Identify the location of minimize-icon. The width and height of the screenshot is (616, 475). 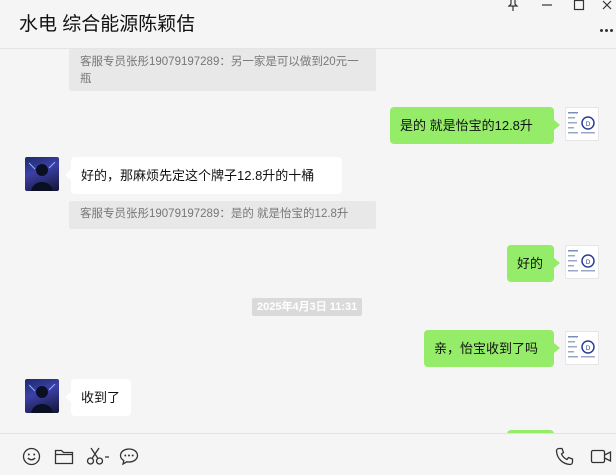
(547, 7).